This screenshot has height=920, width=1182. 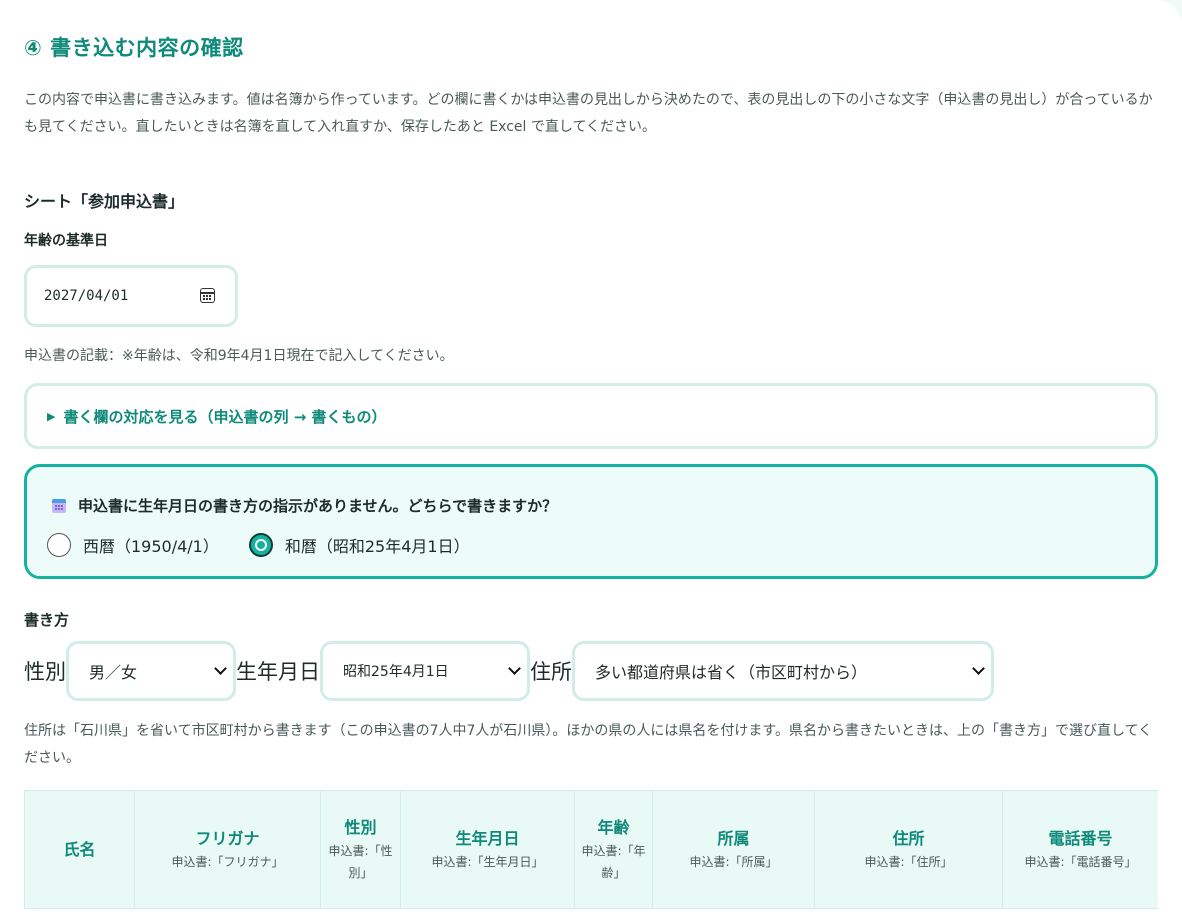 I want to click on column-header-label: 生年月日, so click(x=487, y=838).